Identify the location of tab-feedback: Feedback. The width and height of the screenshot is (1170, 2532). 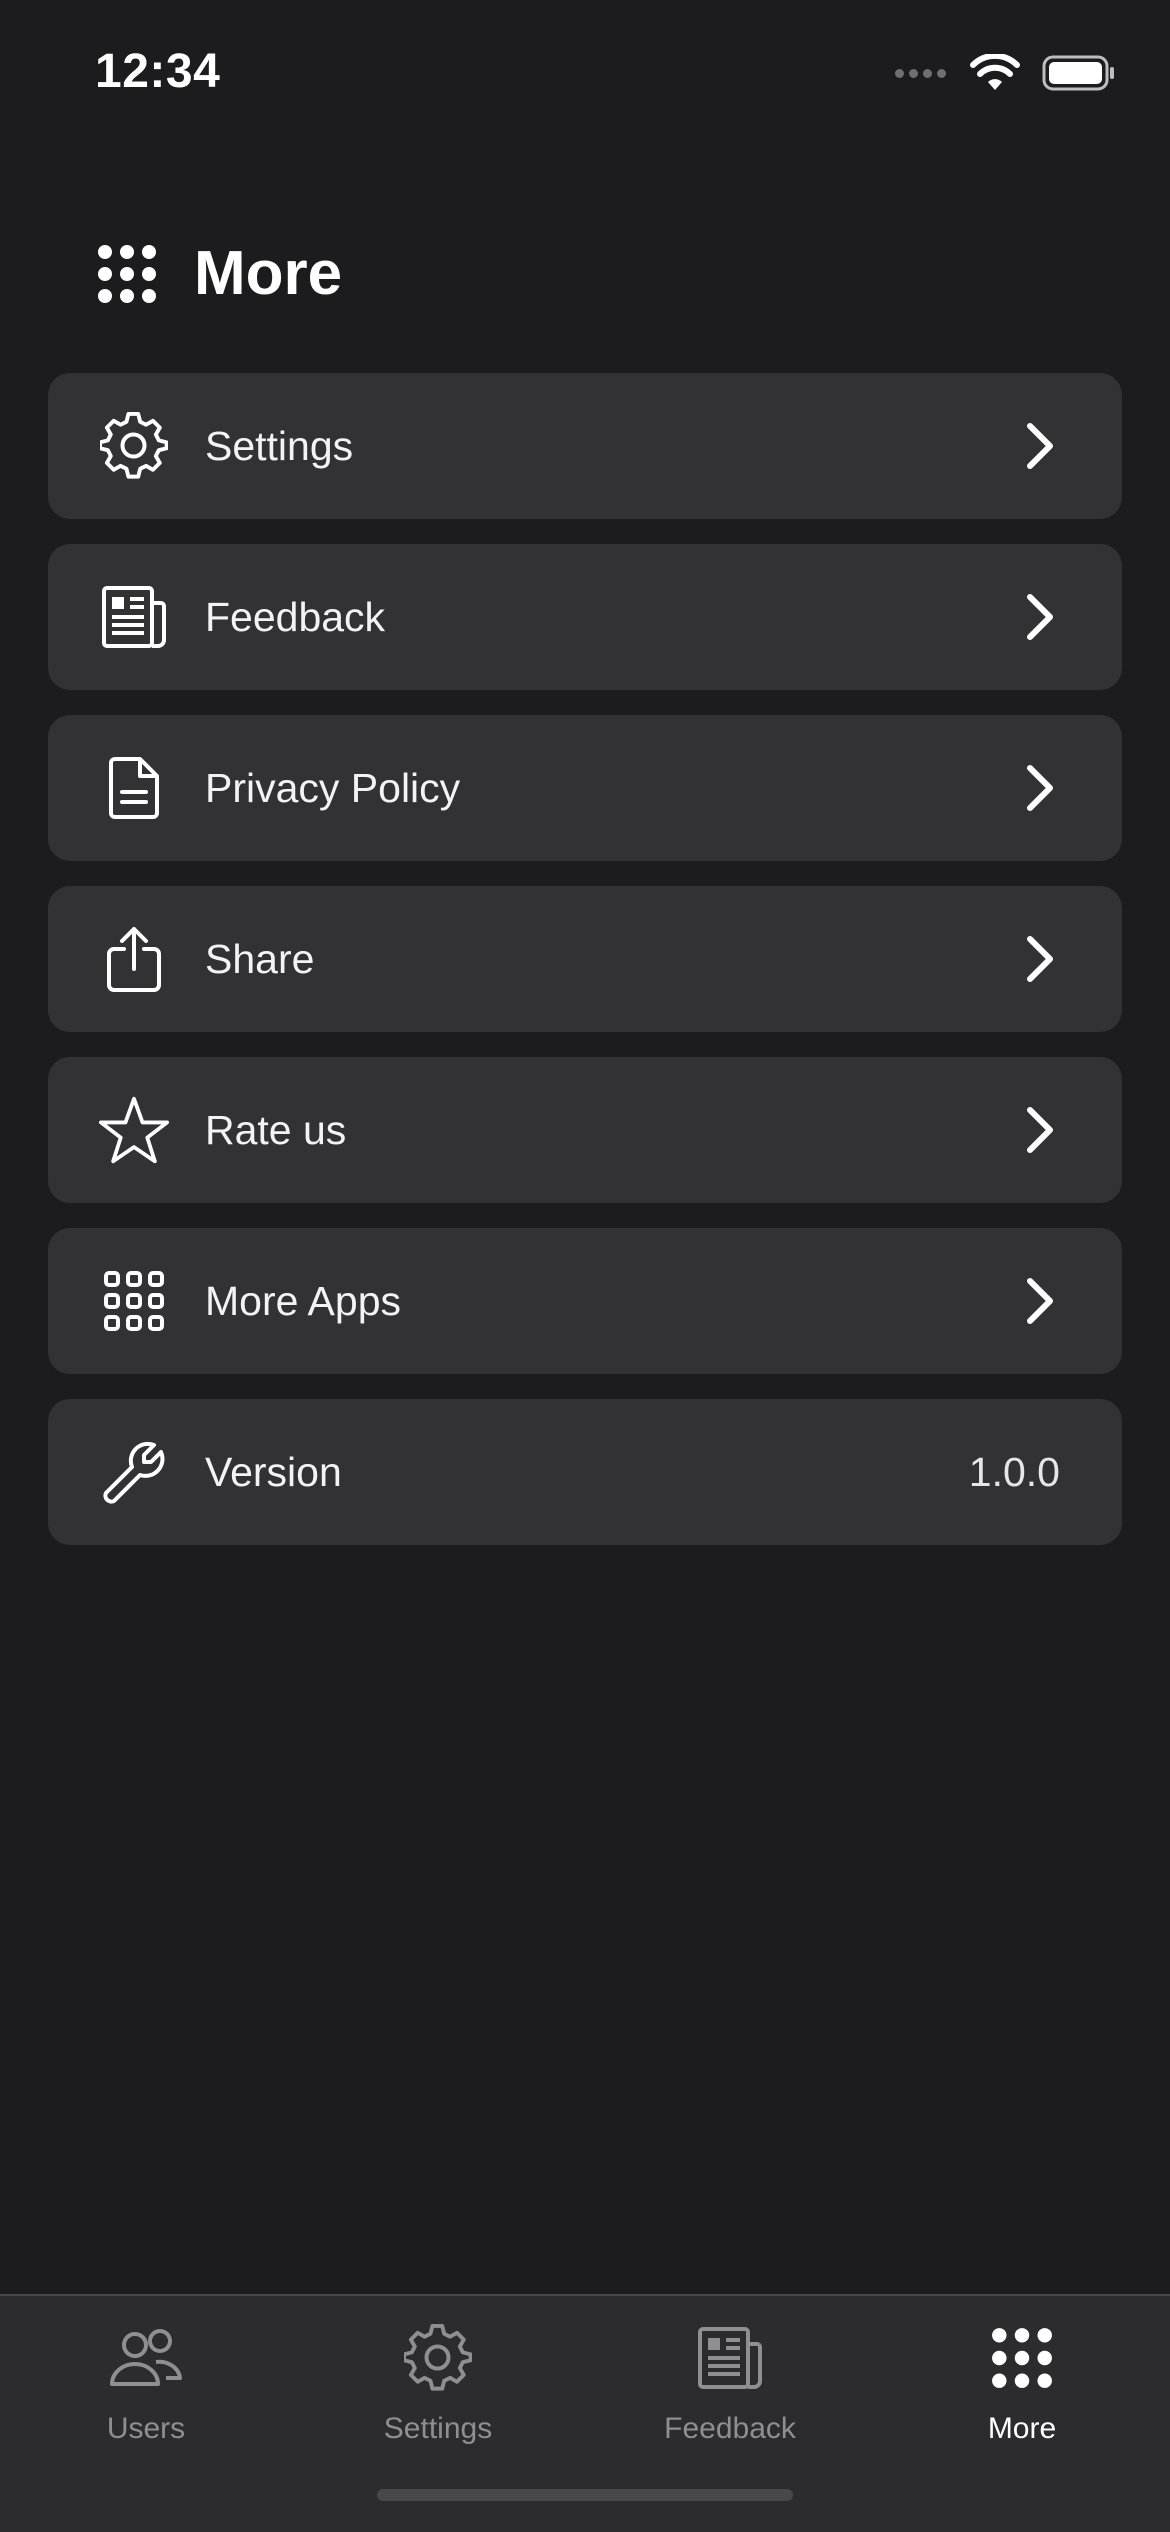
(730, 2396).